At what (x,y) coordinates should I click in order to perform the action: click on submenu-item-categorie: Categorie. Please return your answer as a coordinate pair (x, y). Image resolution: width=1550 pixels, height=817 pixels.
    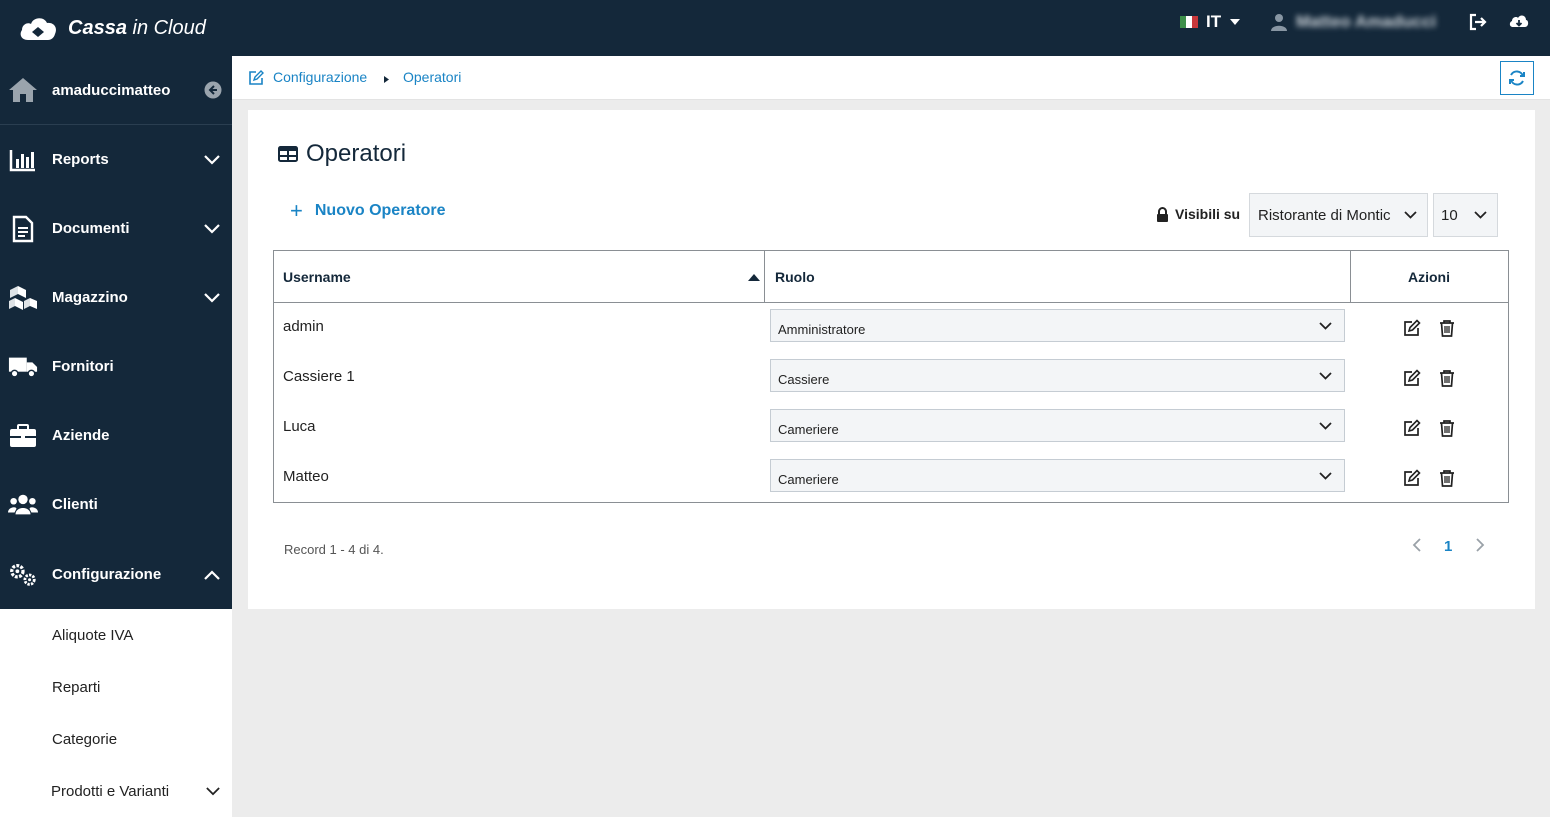
    Looking at the image, I should click on (84, 739).